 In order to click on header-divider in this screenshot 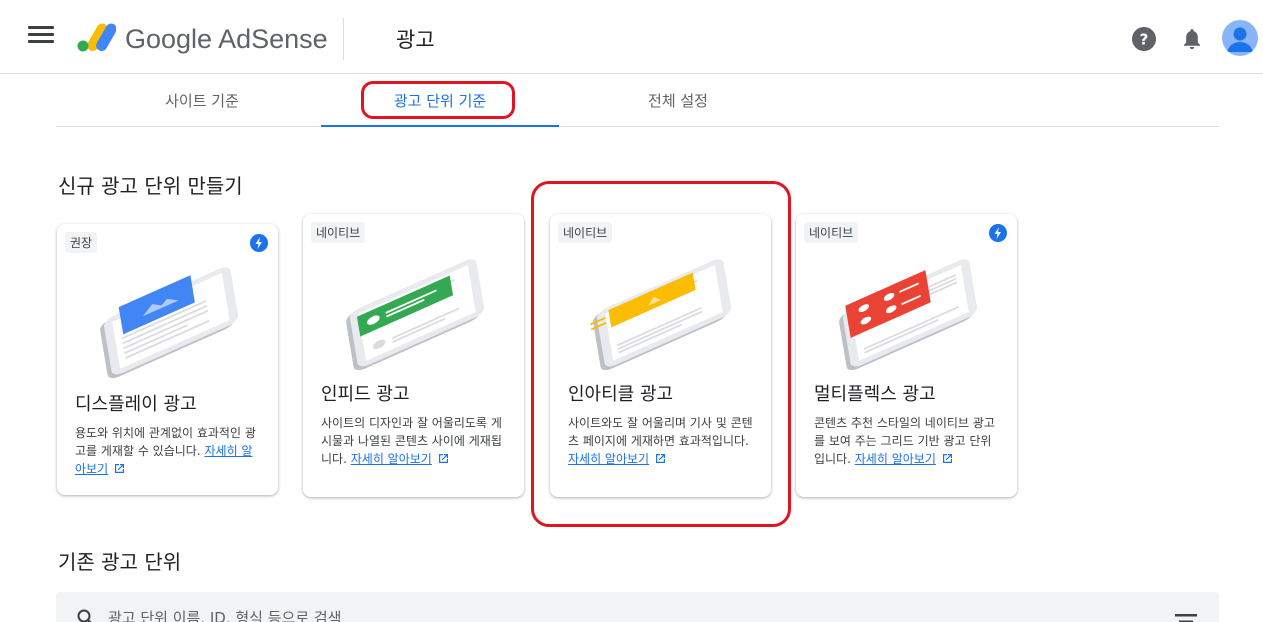, I will do `click(343, 39)`.